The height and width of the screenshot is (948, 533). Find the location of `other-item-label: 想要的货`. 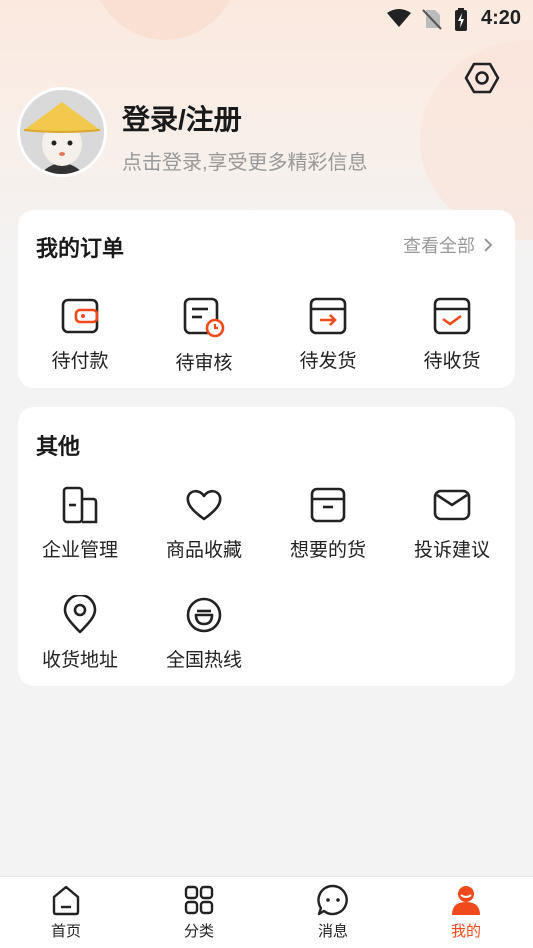

other-item-label: 想要的货 is located at coordinates (327, 550).